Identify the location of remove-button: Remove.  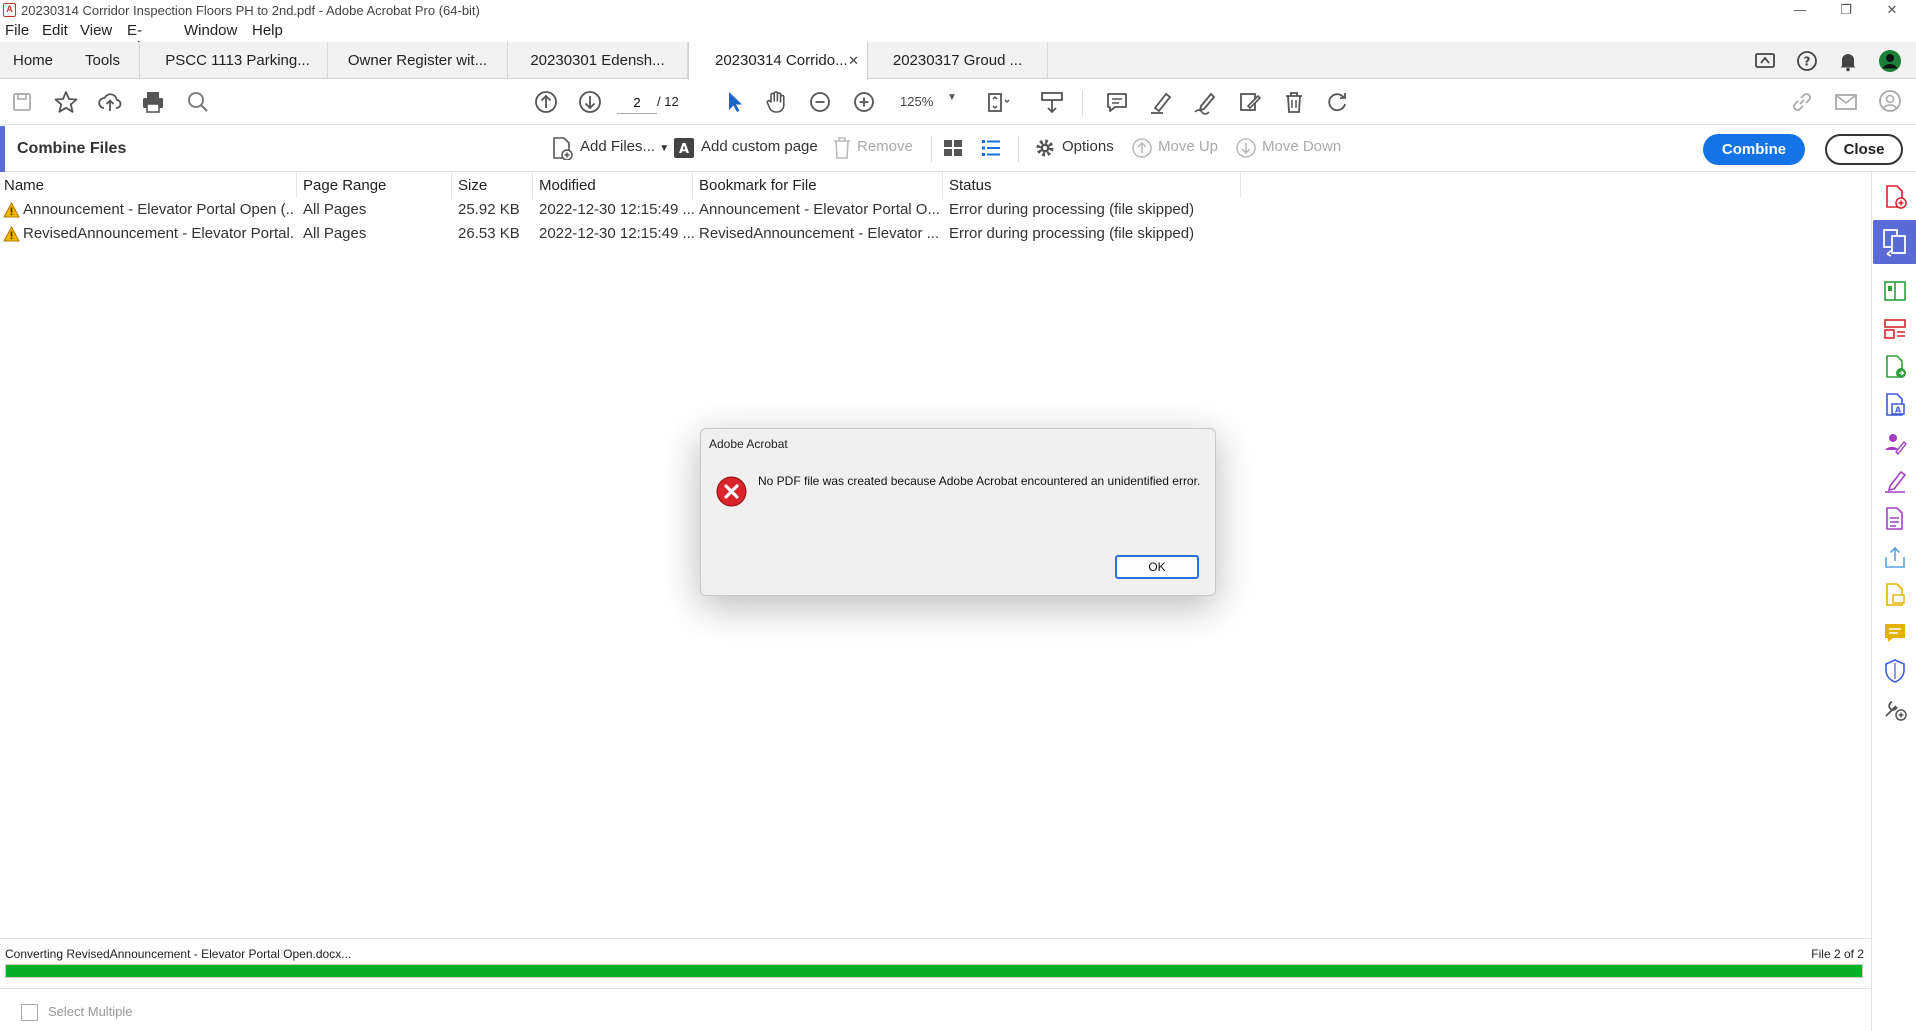
(885, 146).